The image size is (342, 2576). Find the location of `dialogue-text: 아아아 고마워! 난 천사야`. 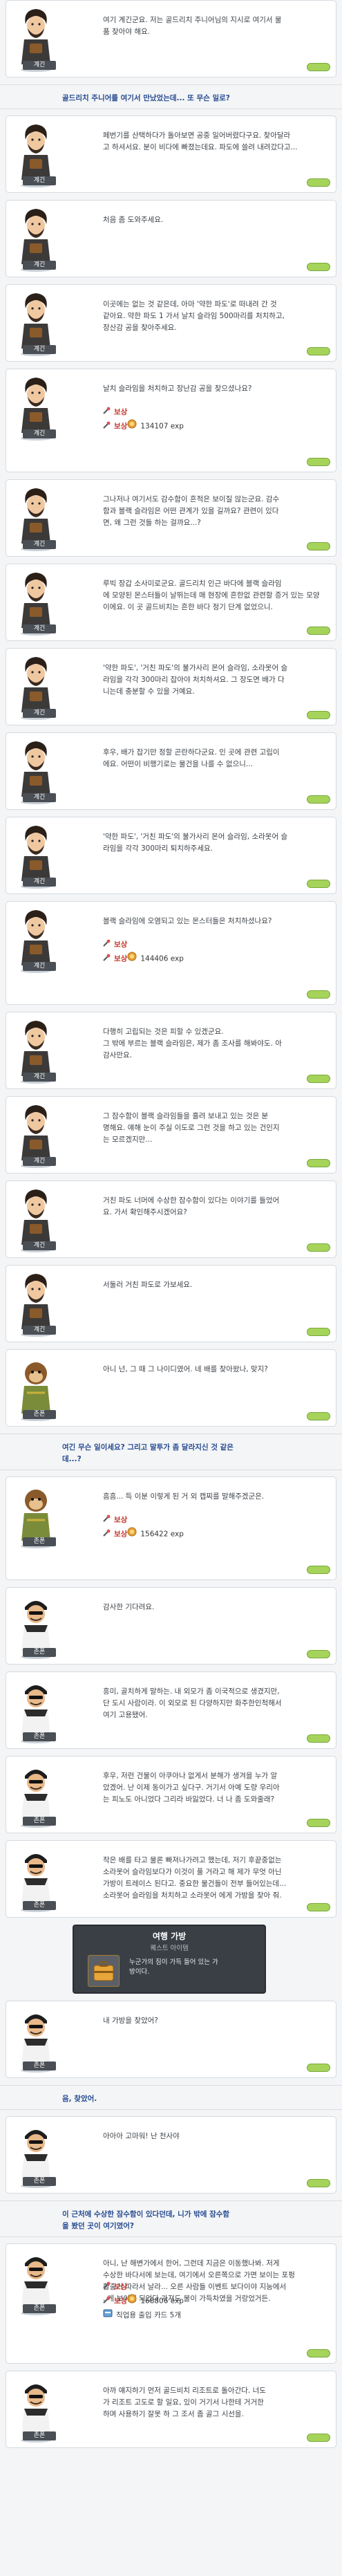

dialogue-text: 아아아 고마워! 난 천사야 is located at coordinates (141, 2136).